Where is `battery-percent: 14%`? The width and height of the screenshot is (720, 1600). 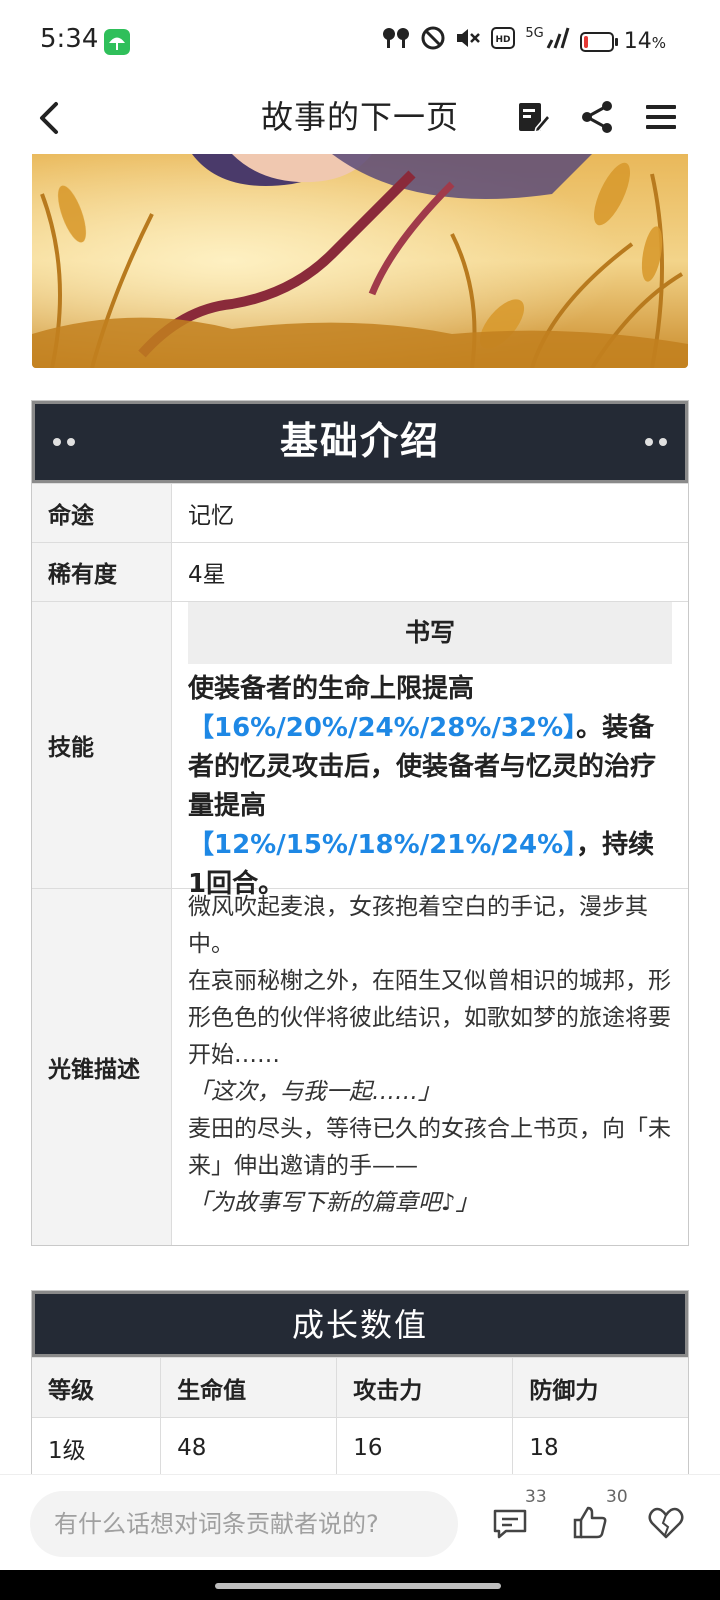 battery-percent: 14% is located at coordinates (644, 41).